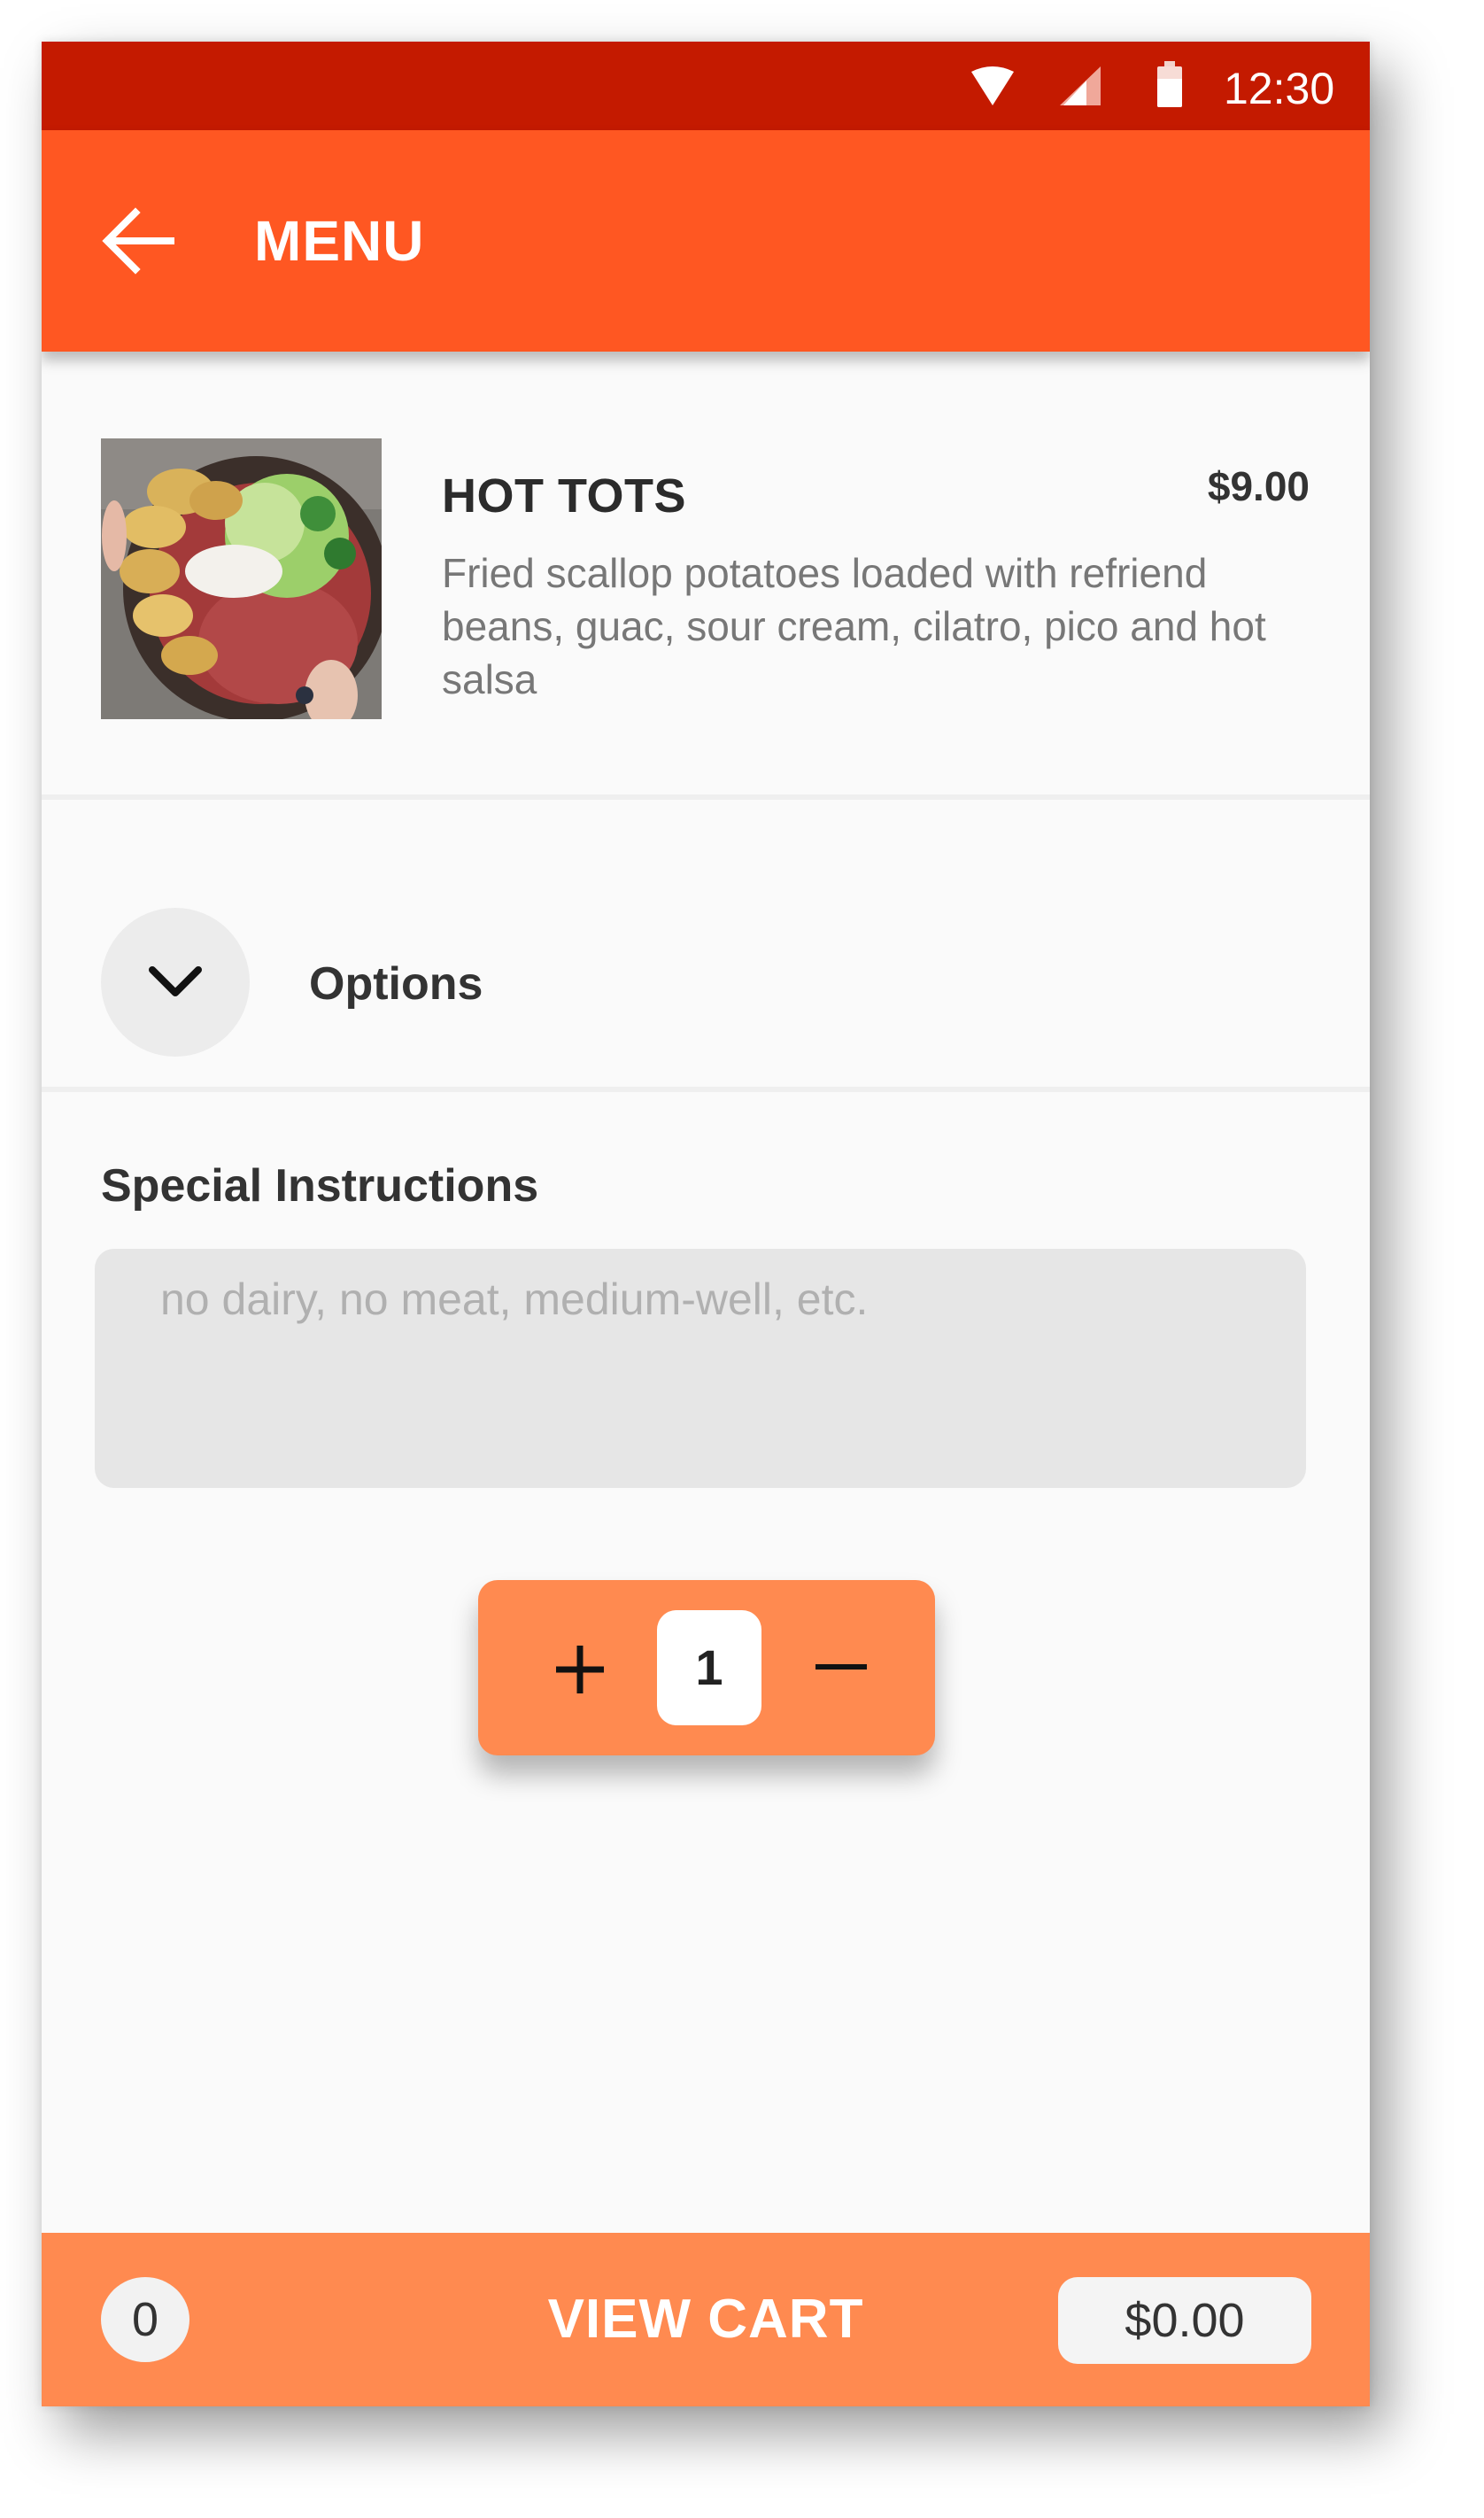 The width and height of the screenshot is (1484, 2518). What do you see at coordinates (396, 984) in the screenshot?
I see `options-label: Options` at bounding box center [396, 984].